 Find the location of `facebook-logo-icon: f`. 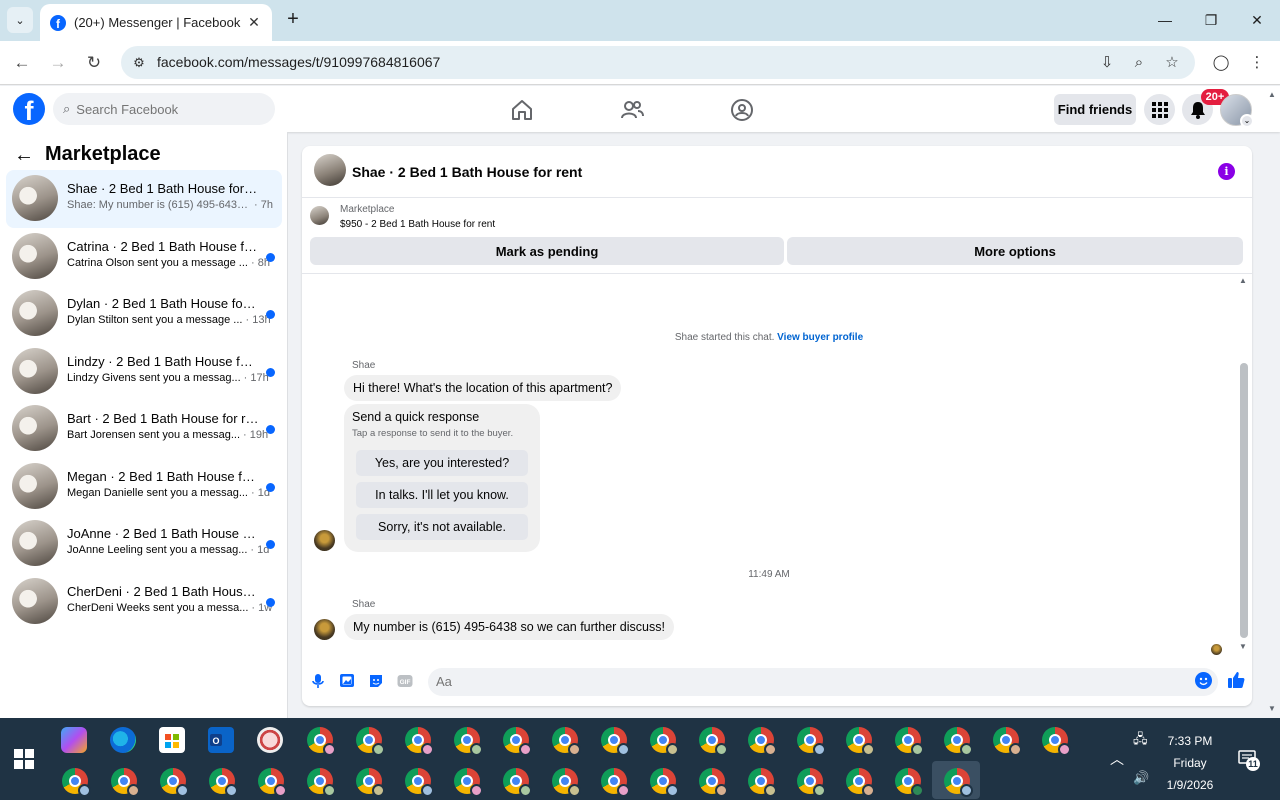

facebook-logo-icon: f is located at coordinates (29, 109).